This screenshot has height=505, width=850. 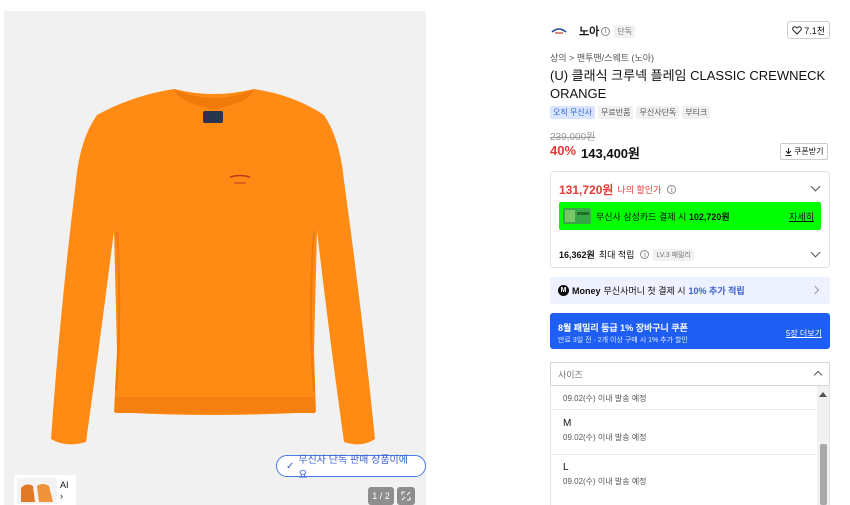 What do you see at coordinates (788, 151) in the screenshot?
I see `download-icon` at bounding box center [788, 151].